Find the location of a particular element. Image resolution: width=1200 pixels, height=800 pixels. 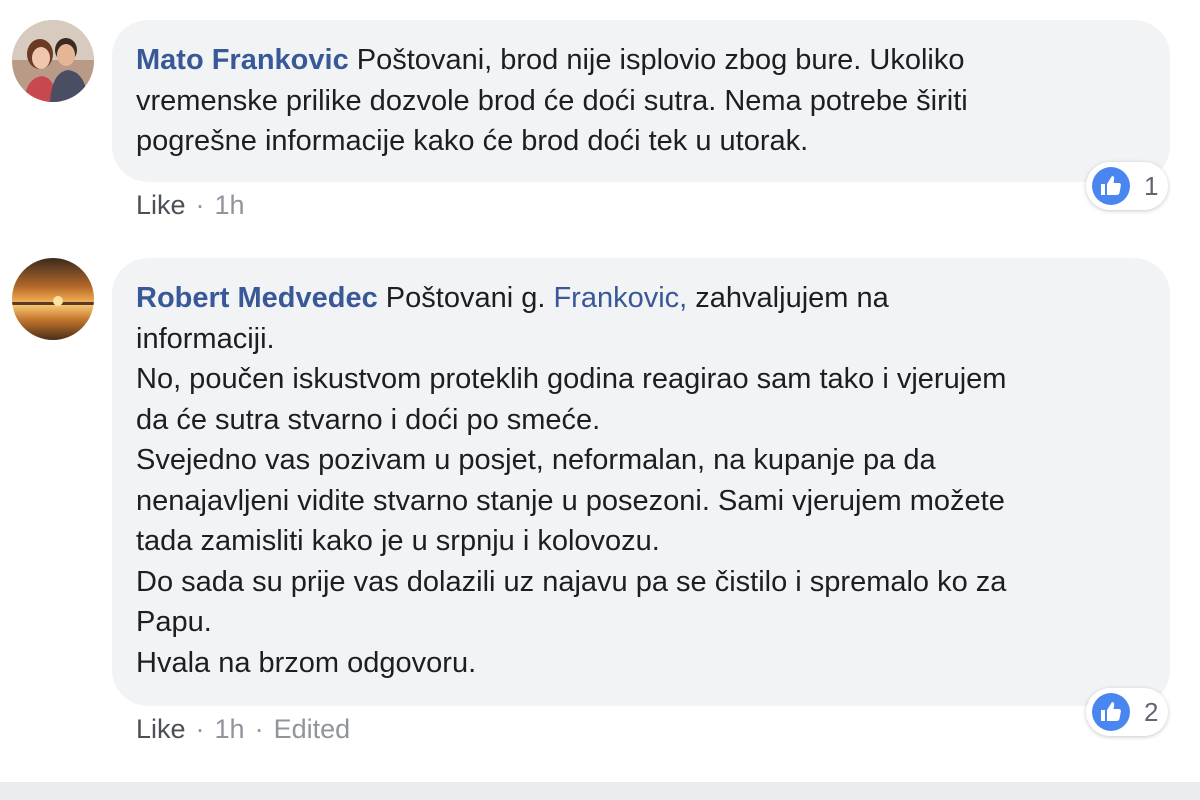

reaction-count-pill: 2 is located at coordinates (1127, 712).